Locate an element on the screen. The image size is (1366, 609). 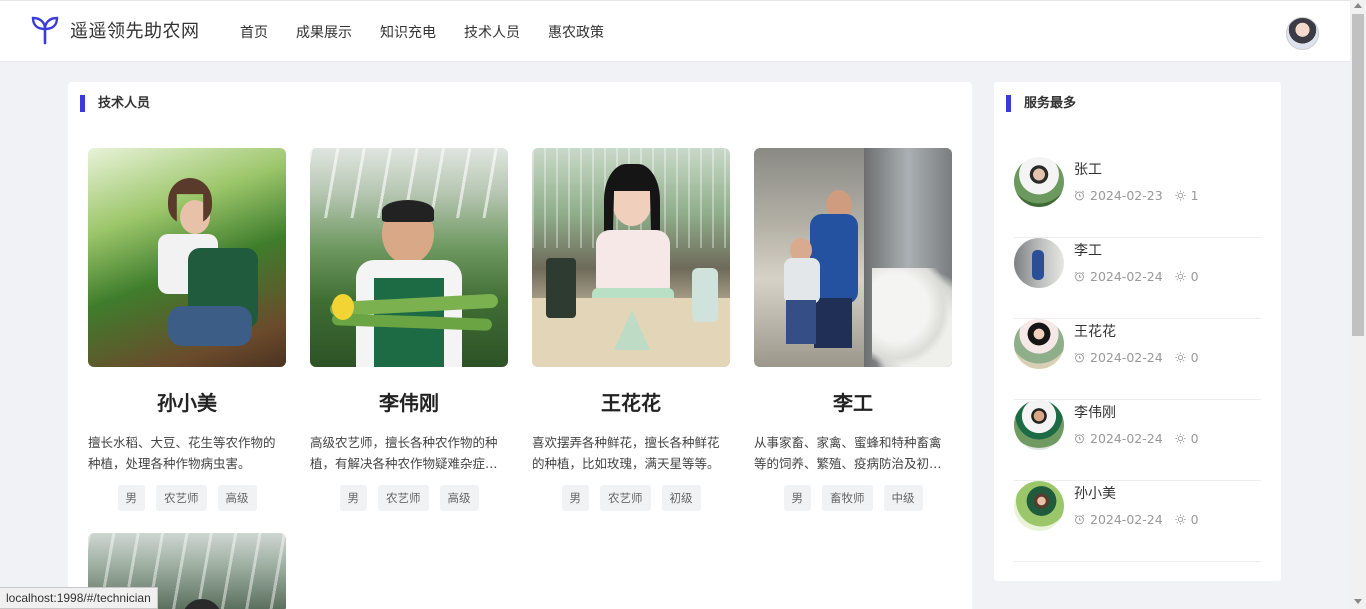
tag-level: 中级 is located at coordinates (903, 498).